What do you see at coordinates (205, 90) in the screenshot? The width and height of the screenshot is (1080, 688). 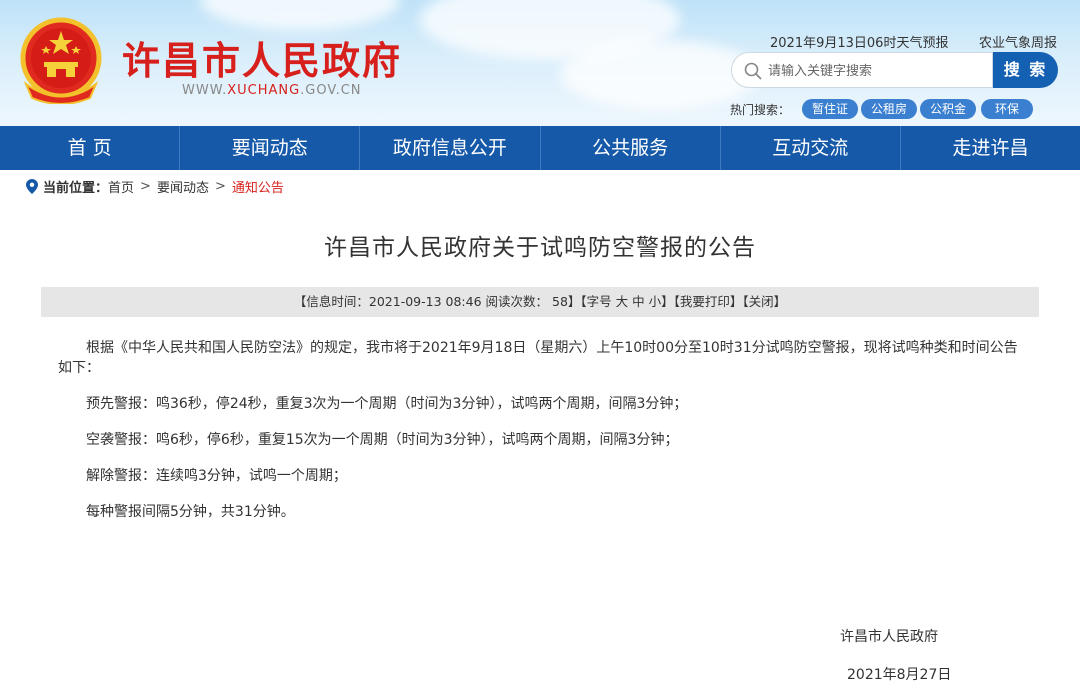 I see `url-prefix: WWW.` at bounding box center [205, 90].